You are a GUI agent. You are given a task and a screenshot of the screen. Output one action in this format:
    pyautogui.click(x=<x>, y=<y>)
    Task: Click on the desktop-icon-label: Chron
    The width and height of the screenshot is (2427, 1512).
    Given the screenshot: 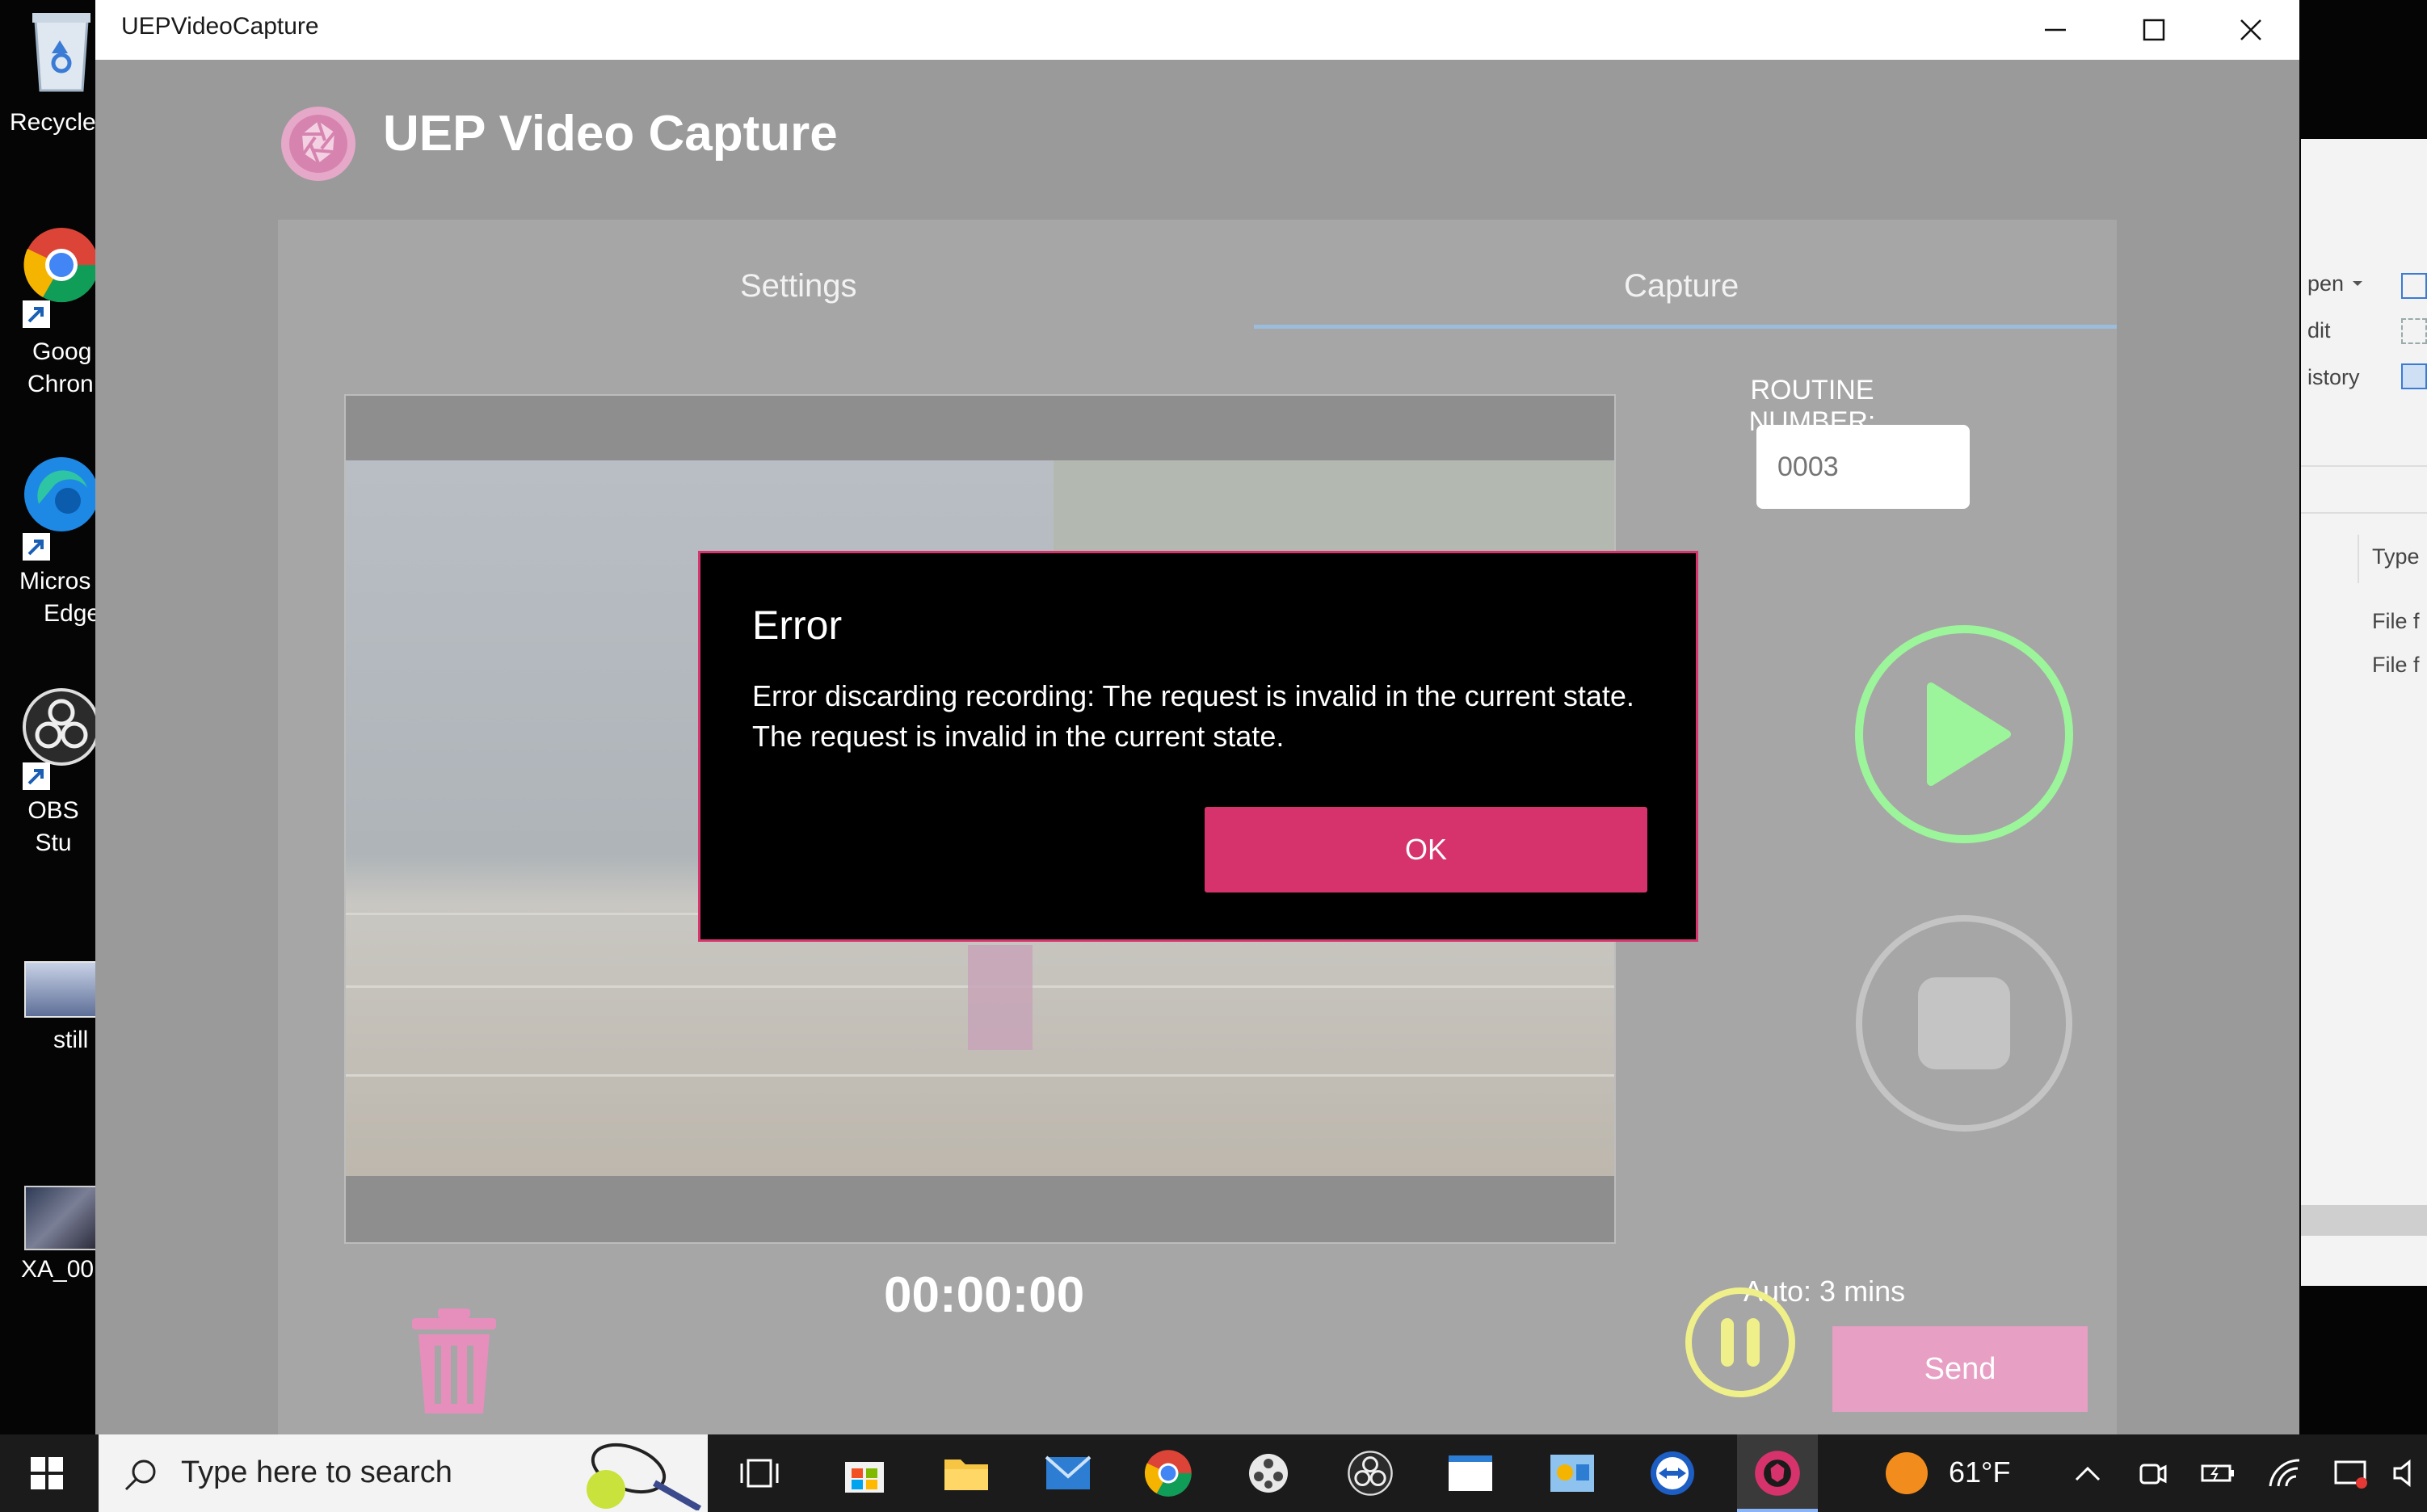 What is the action you would take?
    pyautogui.click(x=61, y=384)
    